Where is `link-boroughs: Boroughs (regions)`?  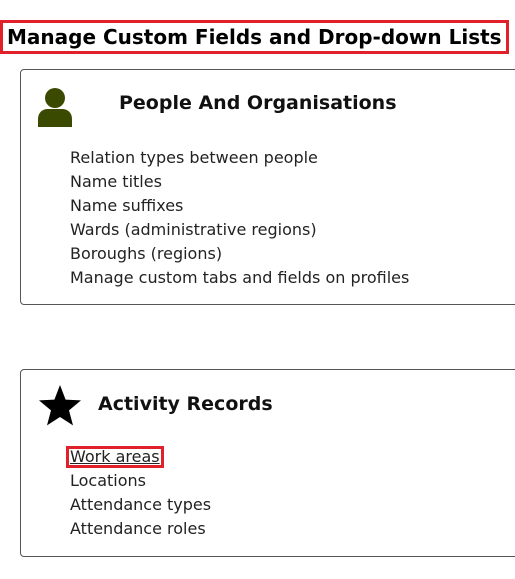 link-boroughs: Boroughs (regions) is located at coordinates (239, 254).